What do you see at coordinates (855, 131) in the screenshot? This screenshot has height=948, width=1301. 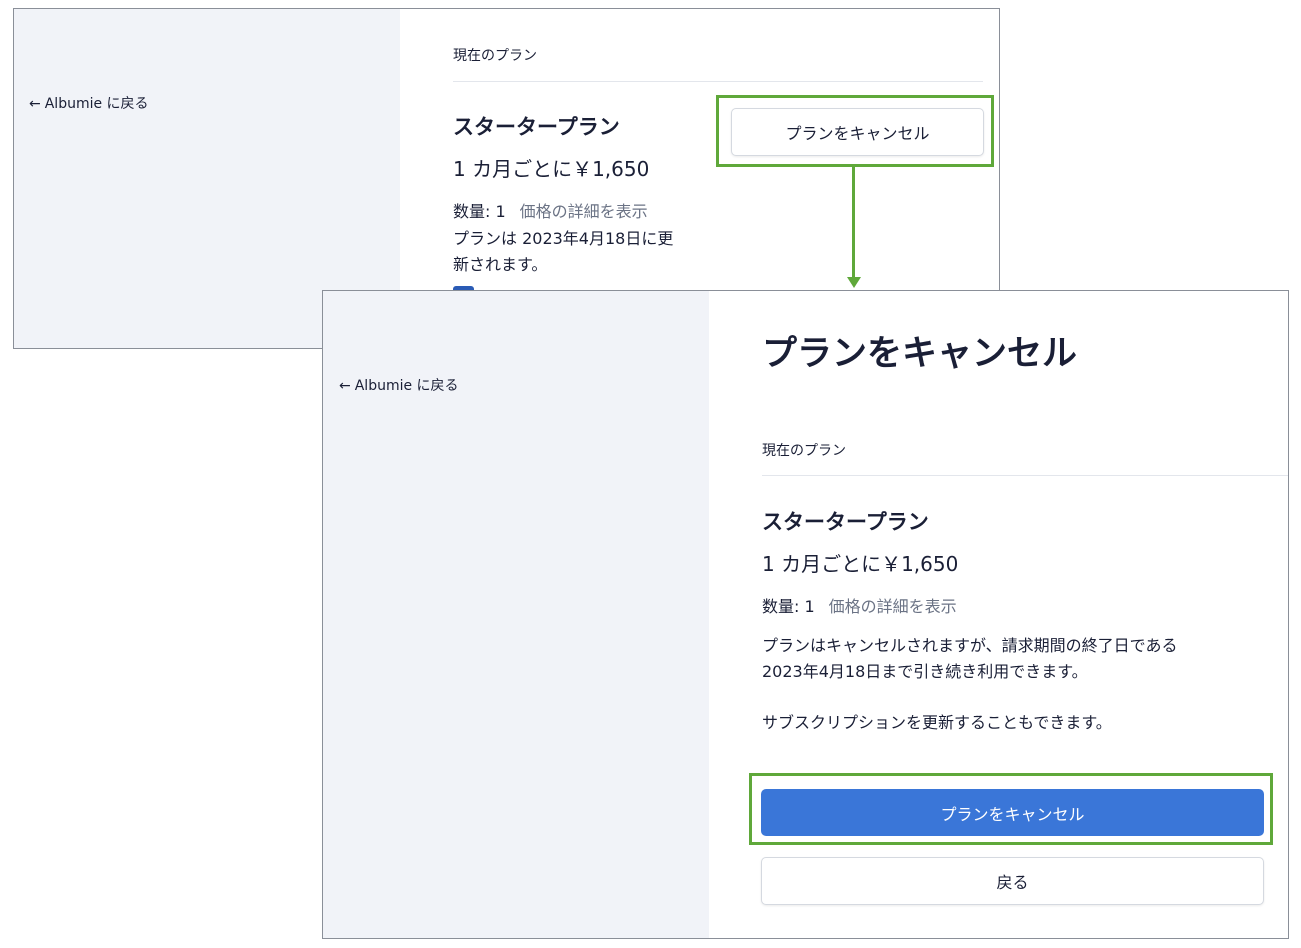 I see `highlight-cancel-button` at bounding box center [855, 131].